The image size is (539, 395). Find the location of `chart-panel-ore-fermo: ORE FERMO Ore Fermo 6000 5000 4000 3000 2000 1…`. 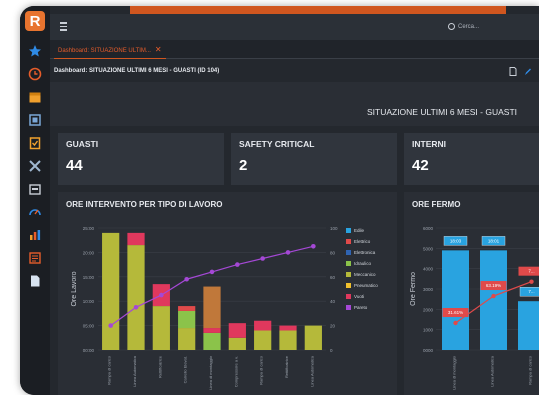

chart-panel-ore-fermo: ORE FERMO Ore Fermo 6000 5000 4000 3000 2000 1… is located at coordinates (471, 293).